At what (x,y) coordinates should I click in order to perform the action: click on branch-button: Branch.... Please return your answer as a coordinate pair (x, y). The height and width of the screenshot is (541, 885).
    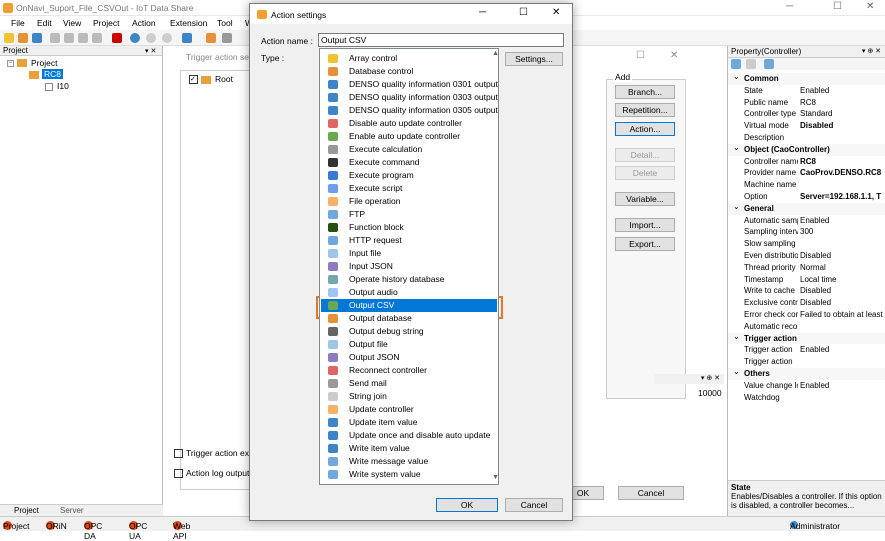
    Looking at the image, I should click on (645, 92).